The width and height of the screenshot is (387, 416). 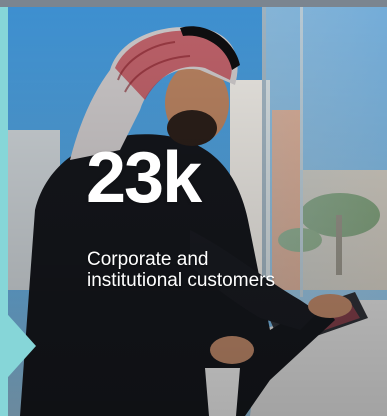 I want to click on stat-label: Corporate and institutional customers, so click(x=181, y=270).